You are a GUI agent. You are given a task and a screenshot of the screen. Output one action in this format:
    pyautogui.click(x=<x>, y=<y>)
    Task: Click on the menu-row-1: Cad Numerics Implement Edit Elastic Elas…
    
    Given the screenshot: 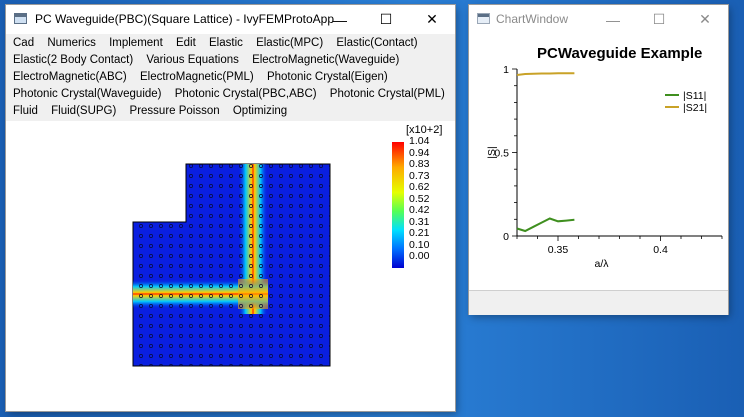 What is the action you would take?
    pyautogui.click(x=220, y=43)
    